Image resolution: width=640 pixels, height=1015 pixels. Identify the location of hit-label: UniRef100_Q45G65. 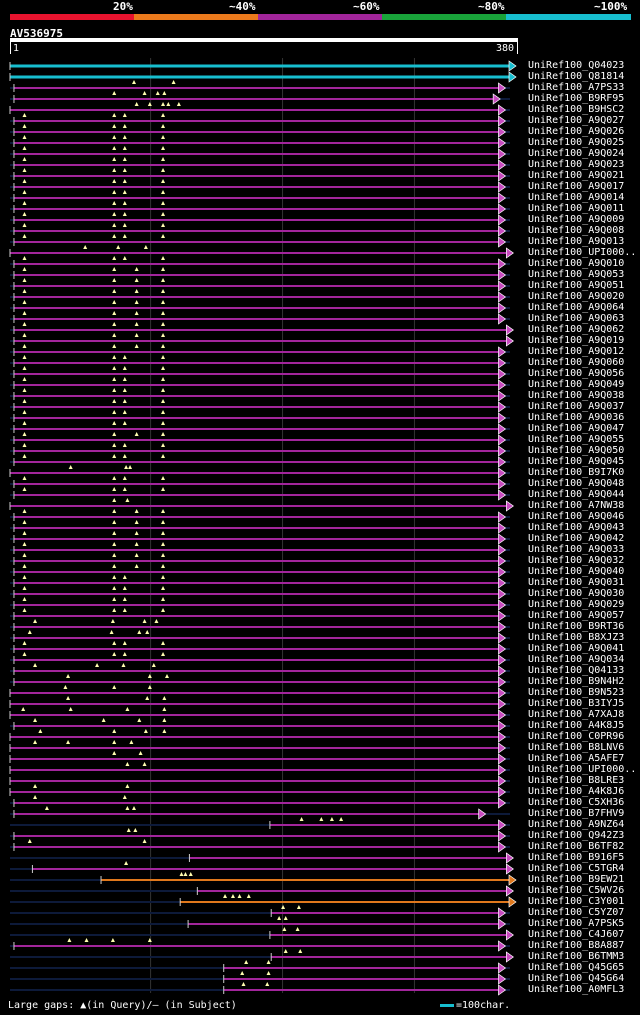
(576, 967).